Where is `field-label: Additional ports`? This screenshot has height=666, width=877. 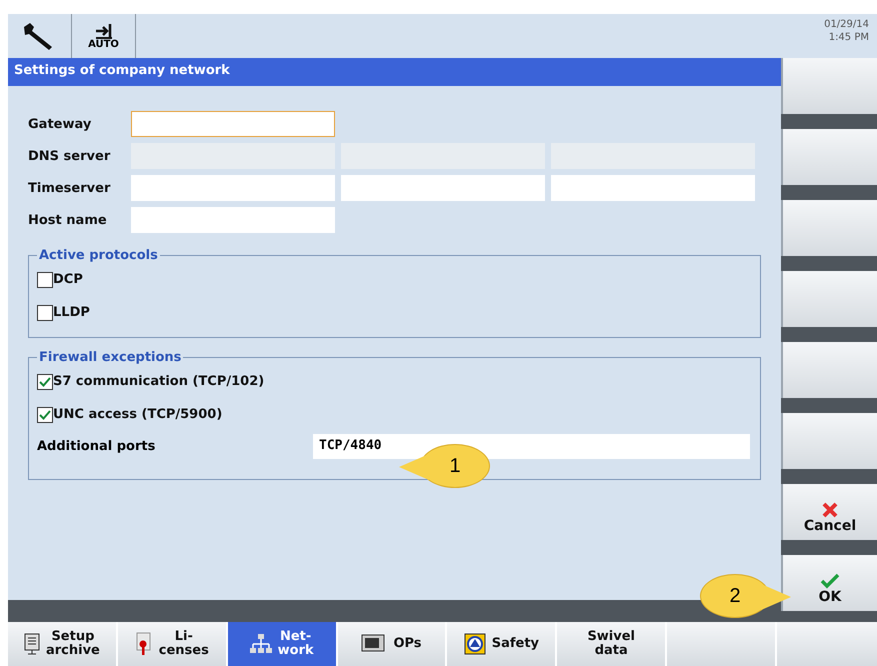
field-label: Additional ports is located at coordinates (96, 446).